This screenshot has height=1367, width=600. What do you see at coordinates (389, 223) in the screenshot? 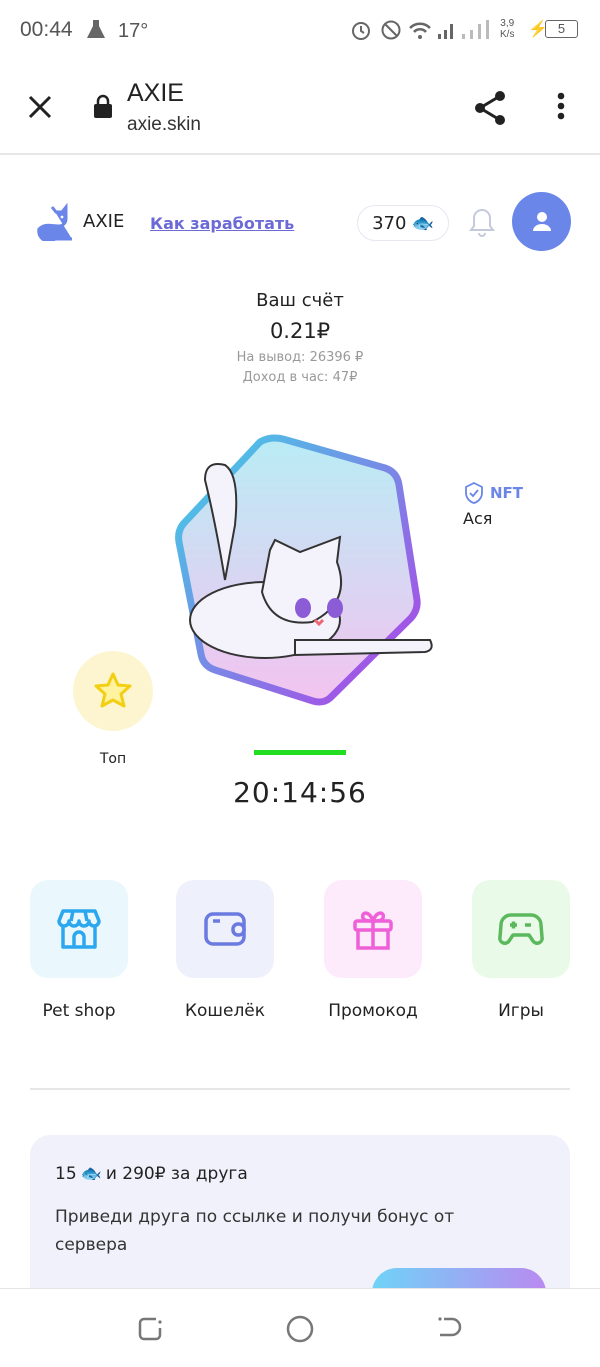
I see `fish-count: 370` at bounding box center [389, 223].